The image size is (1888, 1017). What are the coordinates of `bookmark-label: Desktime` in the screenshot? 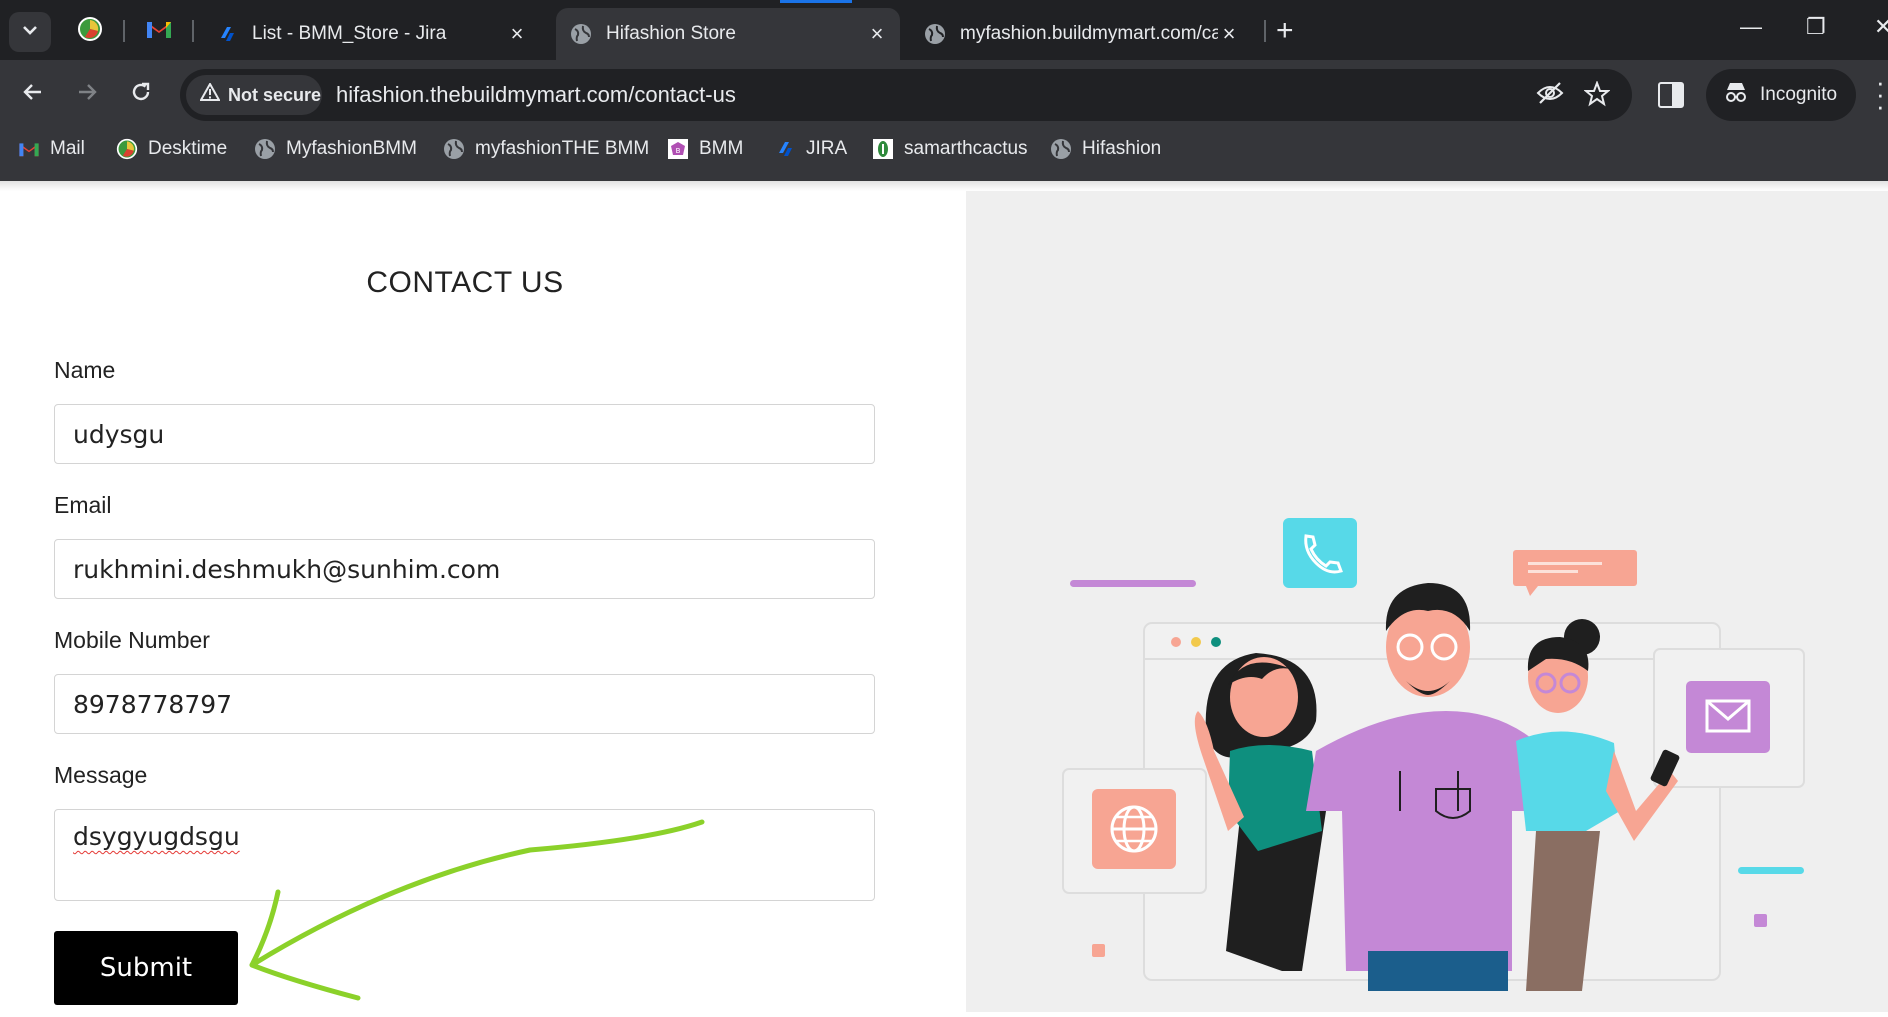 It's located at (188, 148).